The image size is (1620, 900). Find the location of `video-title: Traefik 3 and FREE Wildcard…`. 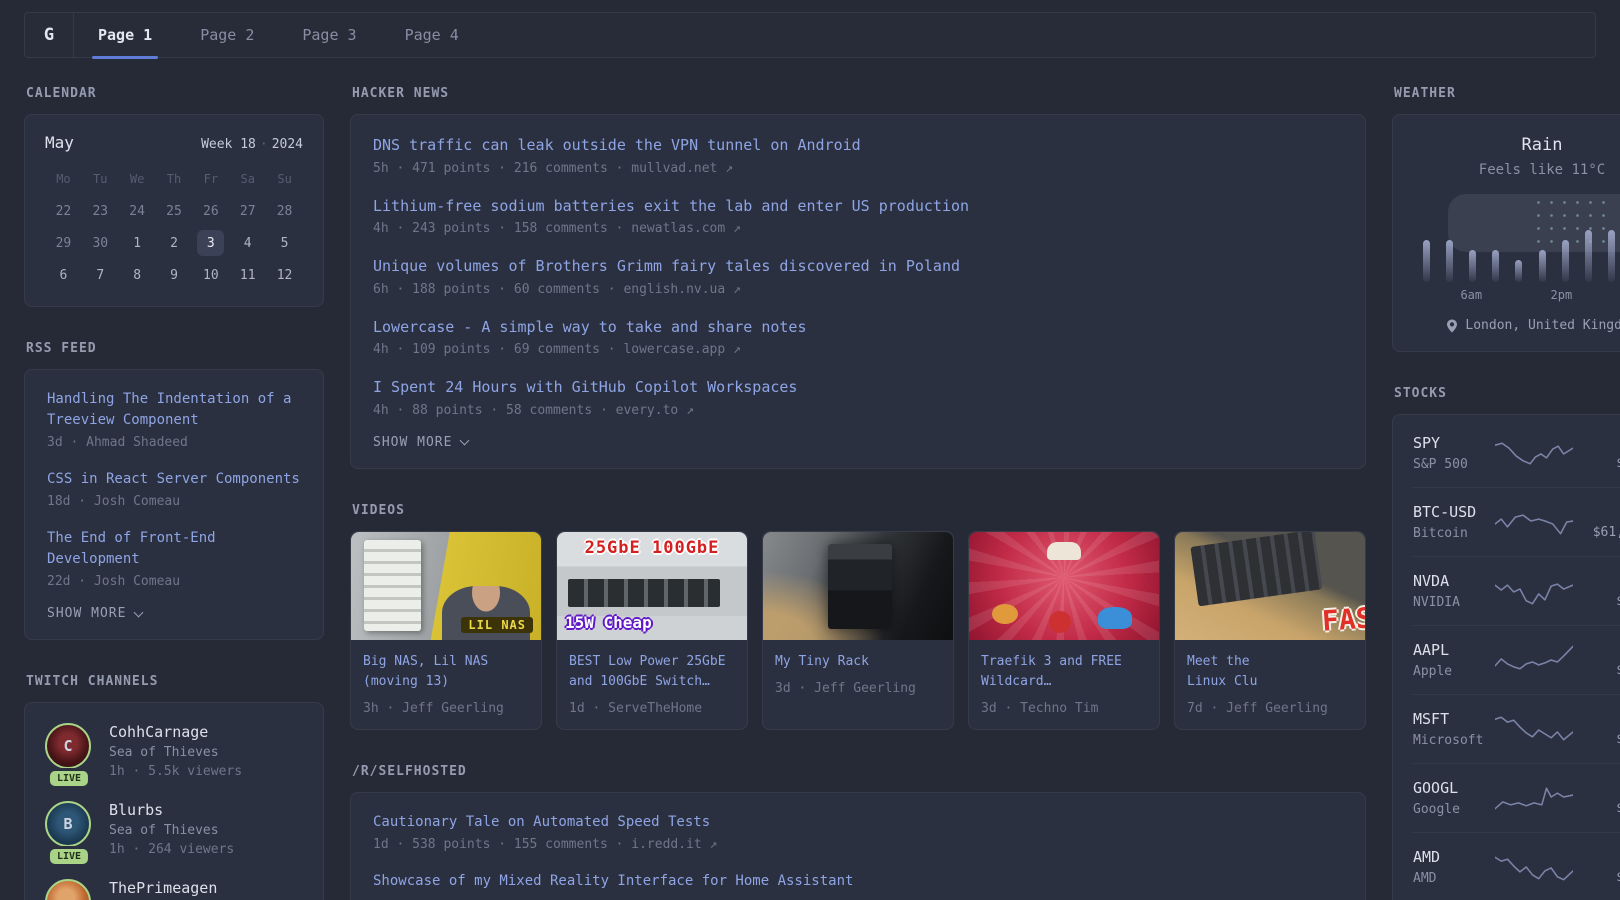

video-title: Traefik 3 and FREE Wildcard… is located at coordinates (1064, 672).